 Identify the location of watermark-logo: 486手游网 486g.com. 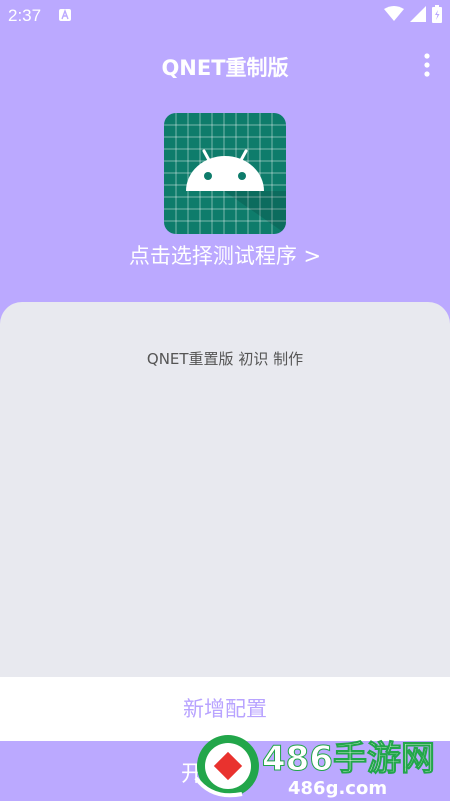
(314, 767).